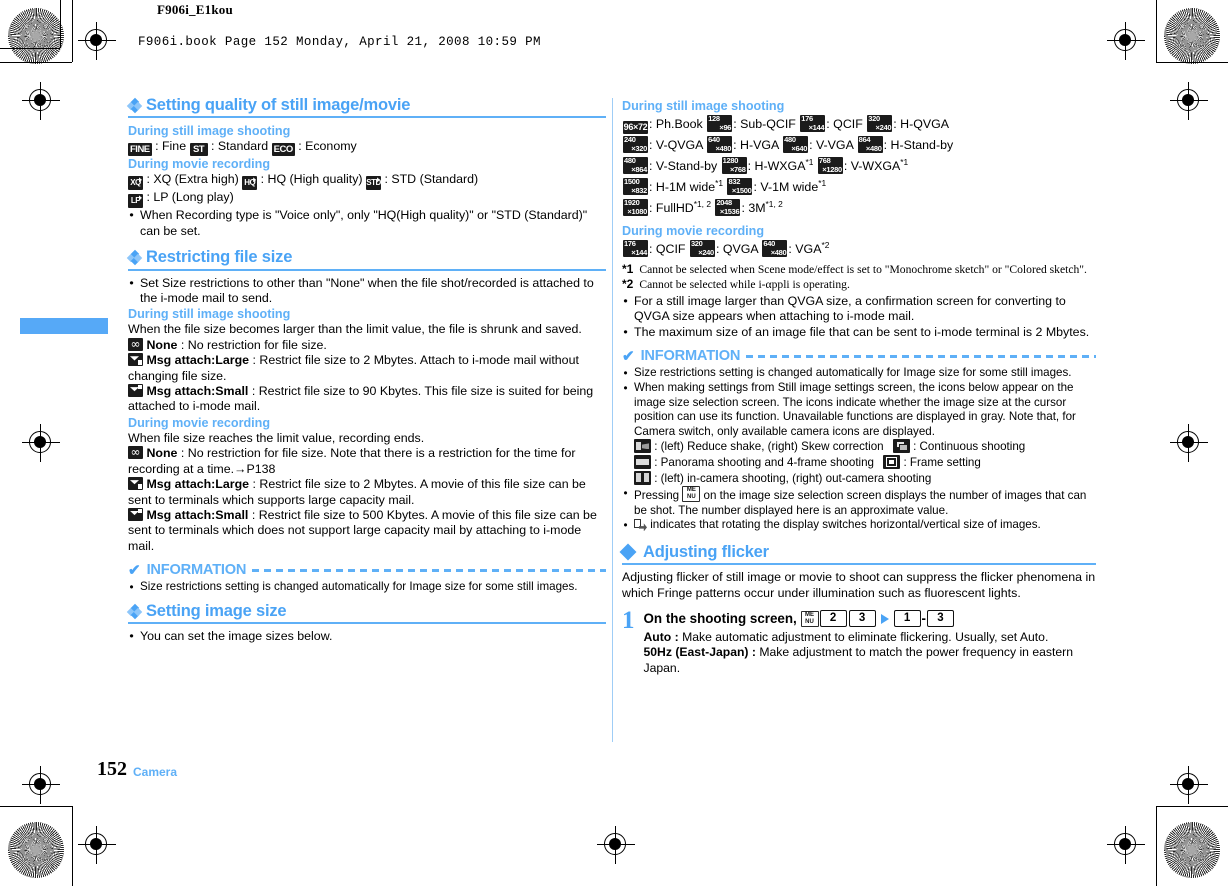 The height and width of the screenshot is (886, 1228). Describe the element at coordinates (635, 144) in the screenshot. I see `size-icon-240x320: 240 ×320` at that location.